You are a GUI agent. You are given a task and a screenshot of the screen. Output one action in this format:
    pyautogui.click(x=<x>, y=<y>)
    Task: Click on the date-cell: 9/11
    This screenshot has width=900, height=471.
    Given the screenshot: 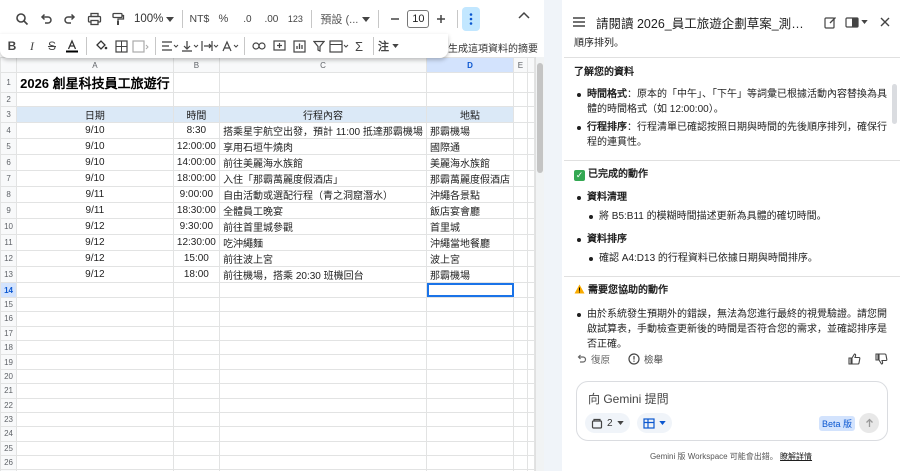 What is the action you would take?
    pyautogui.click(x=95, y=211)
    